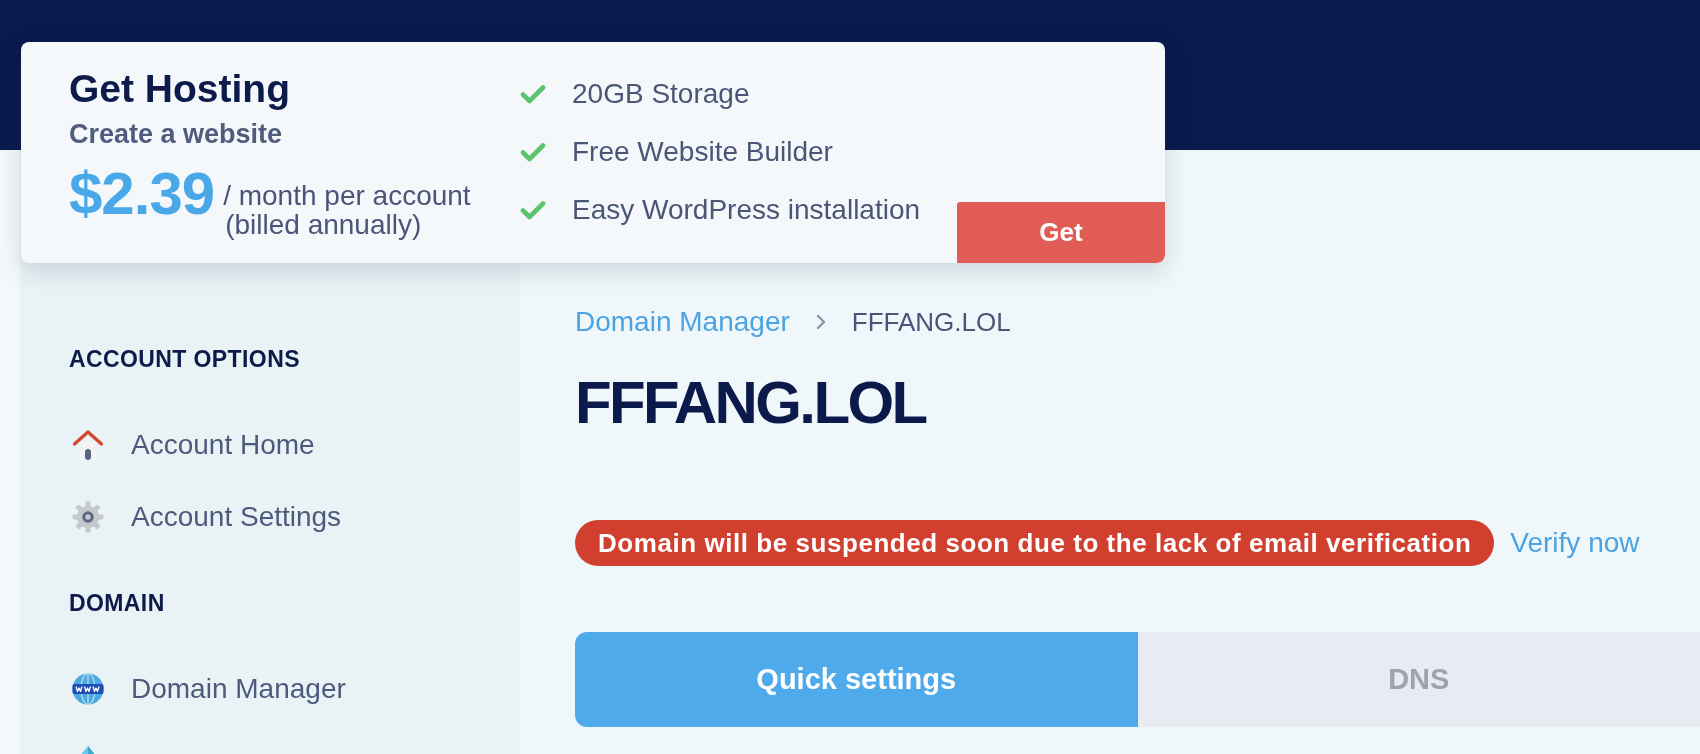 The image size is (1700, 754). Describe the element at coordinates (117, 603) in the screenshot. I see `section-heading: DOMAIN` at that location.